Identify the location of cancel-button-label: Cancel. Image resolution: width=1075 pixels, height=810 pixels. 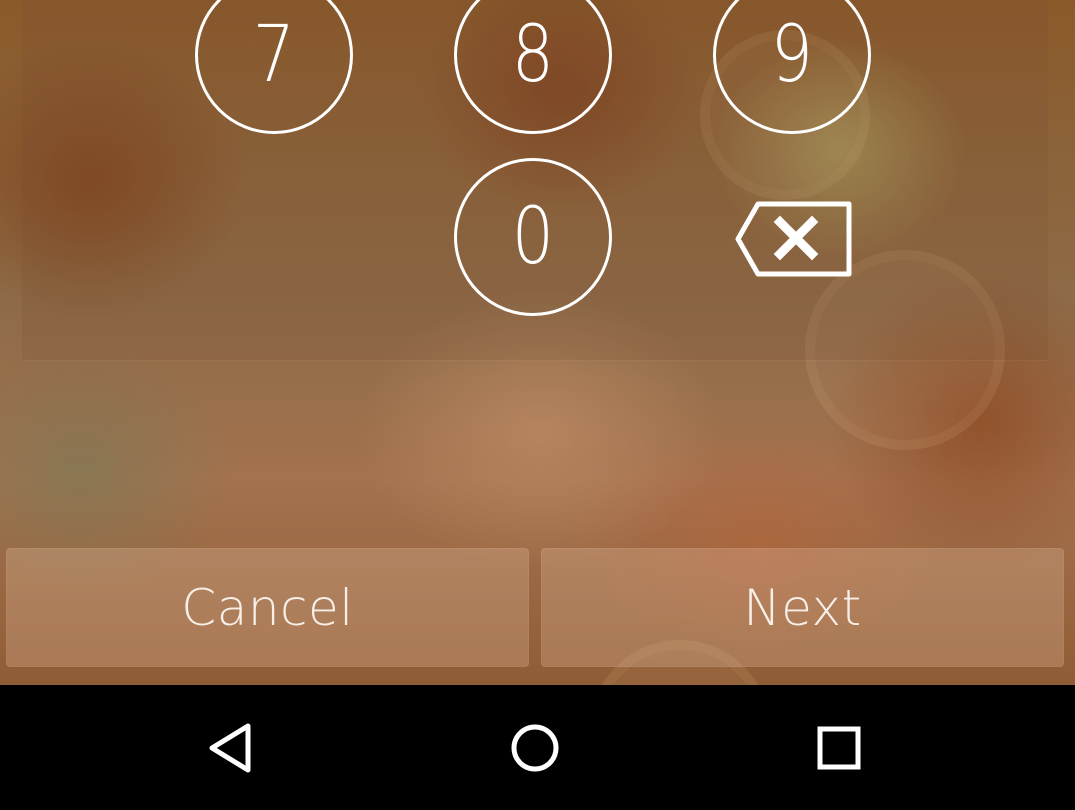
(267, 607).